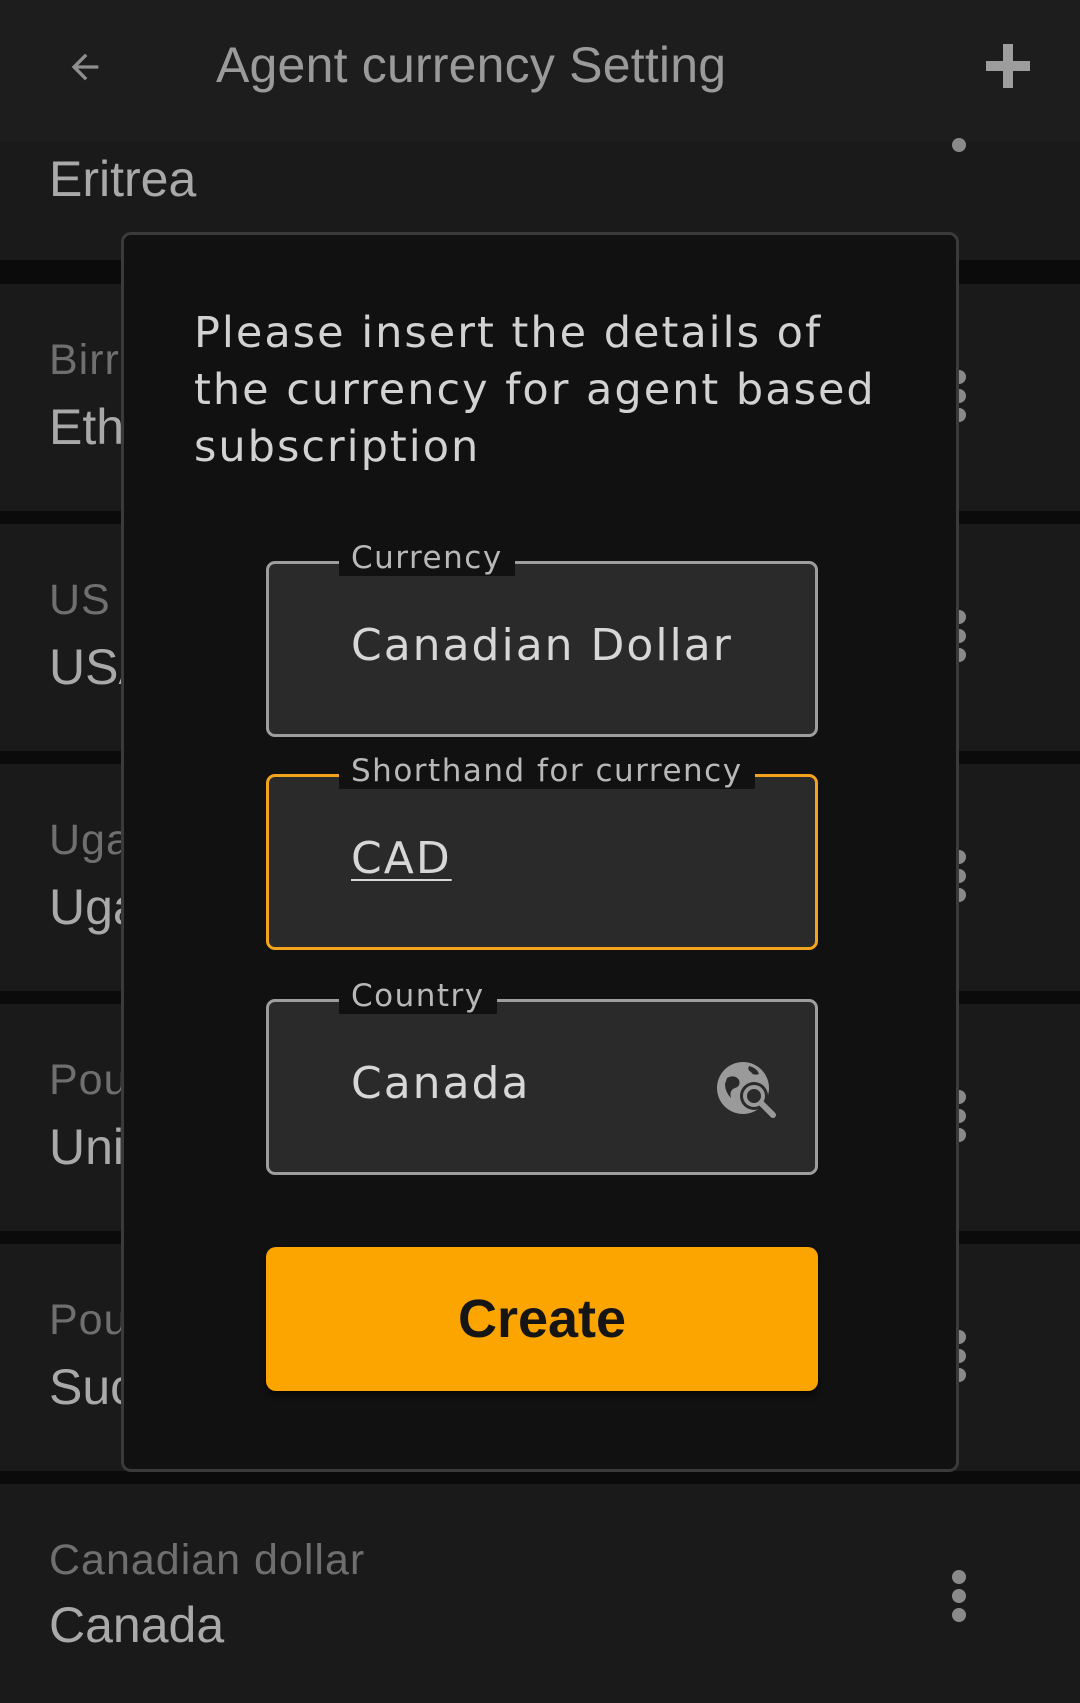 The image size is (1080, 1703). I want to click on back-button, so click(85, 67).